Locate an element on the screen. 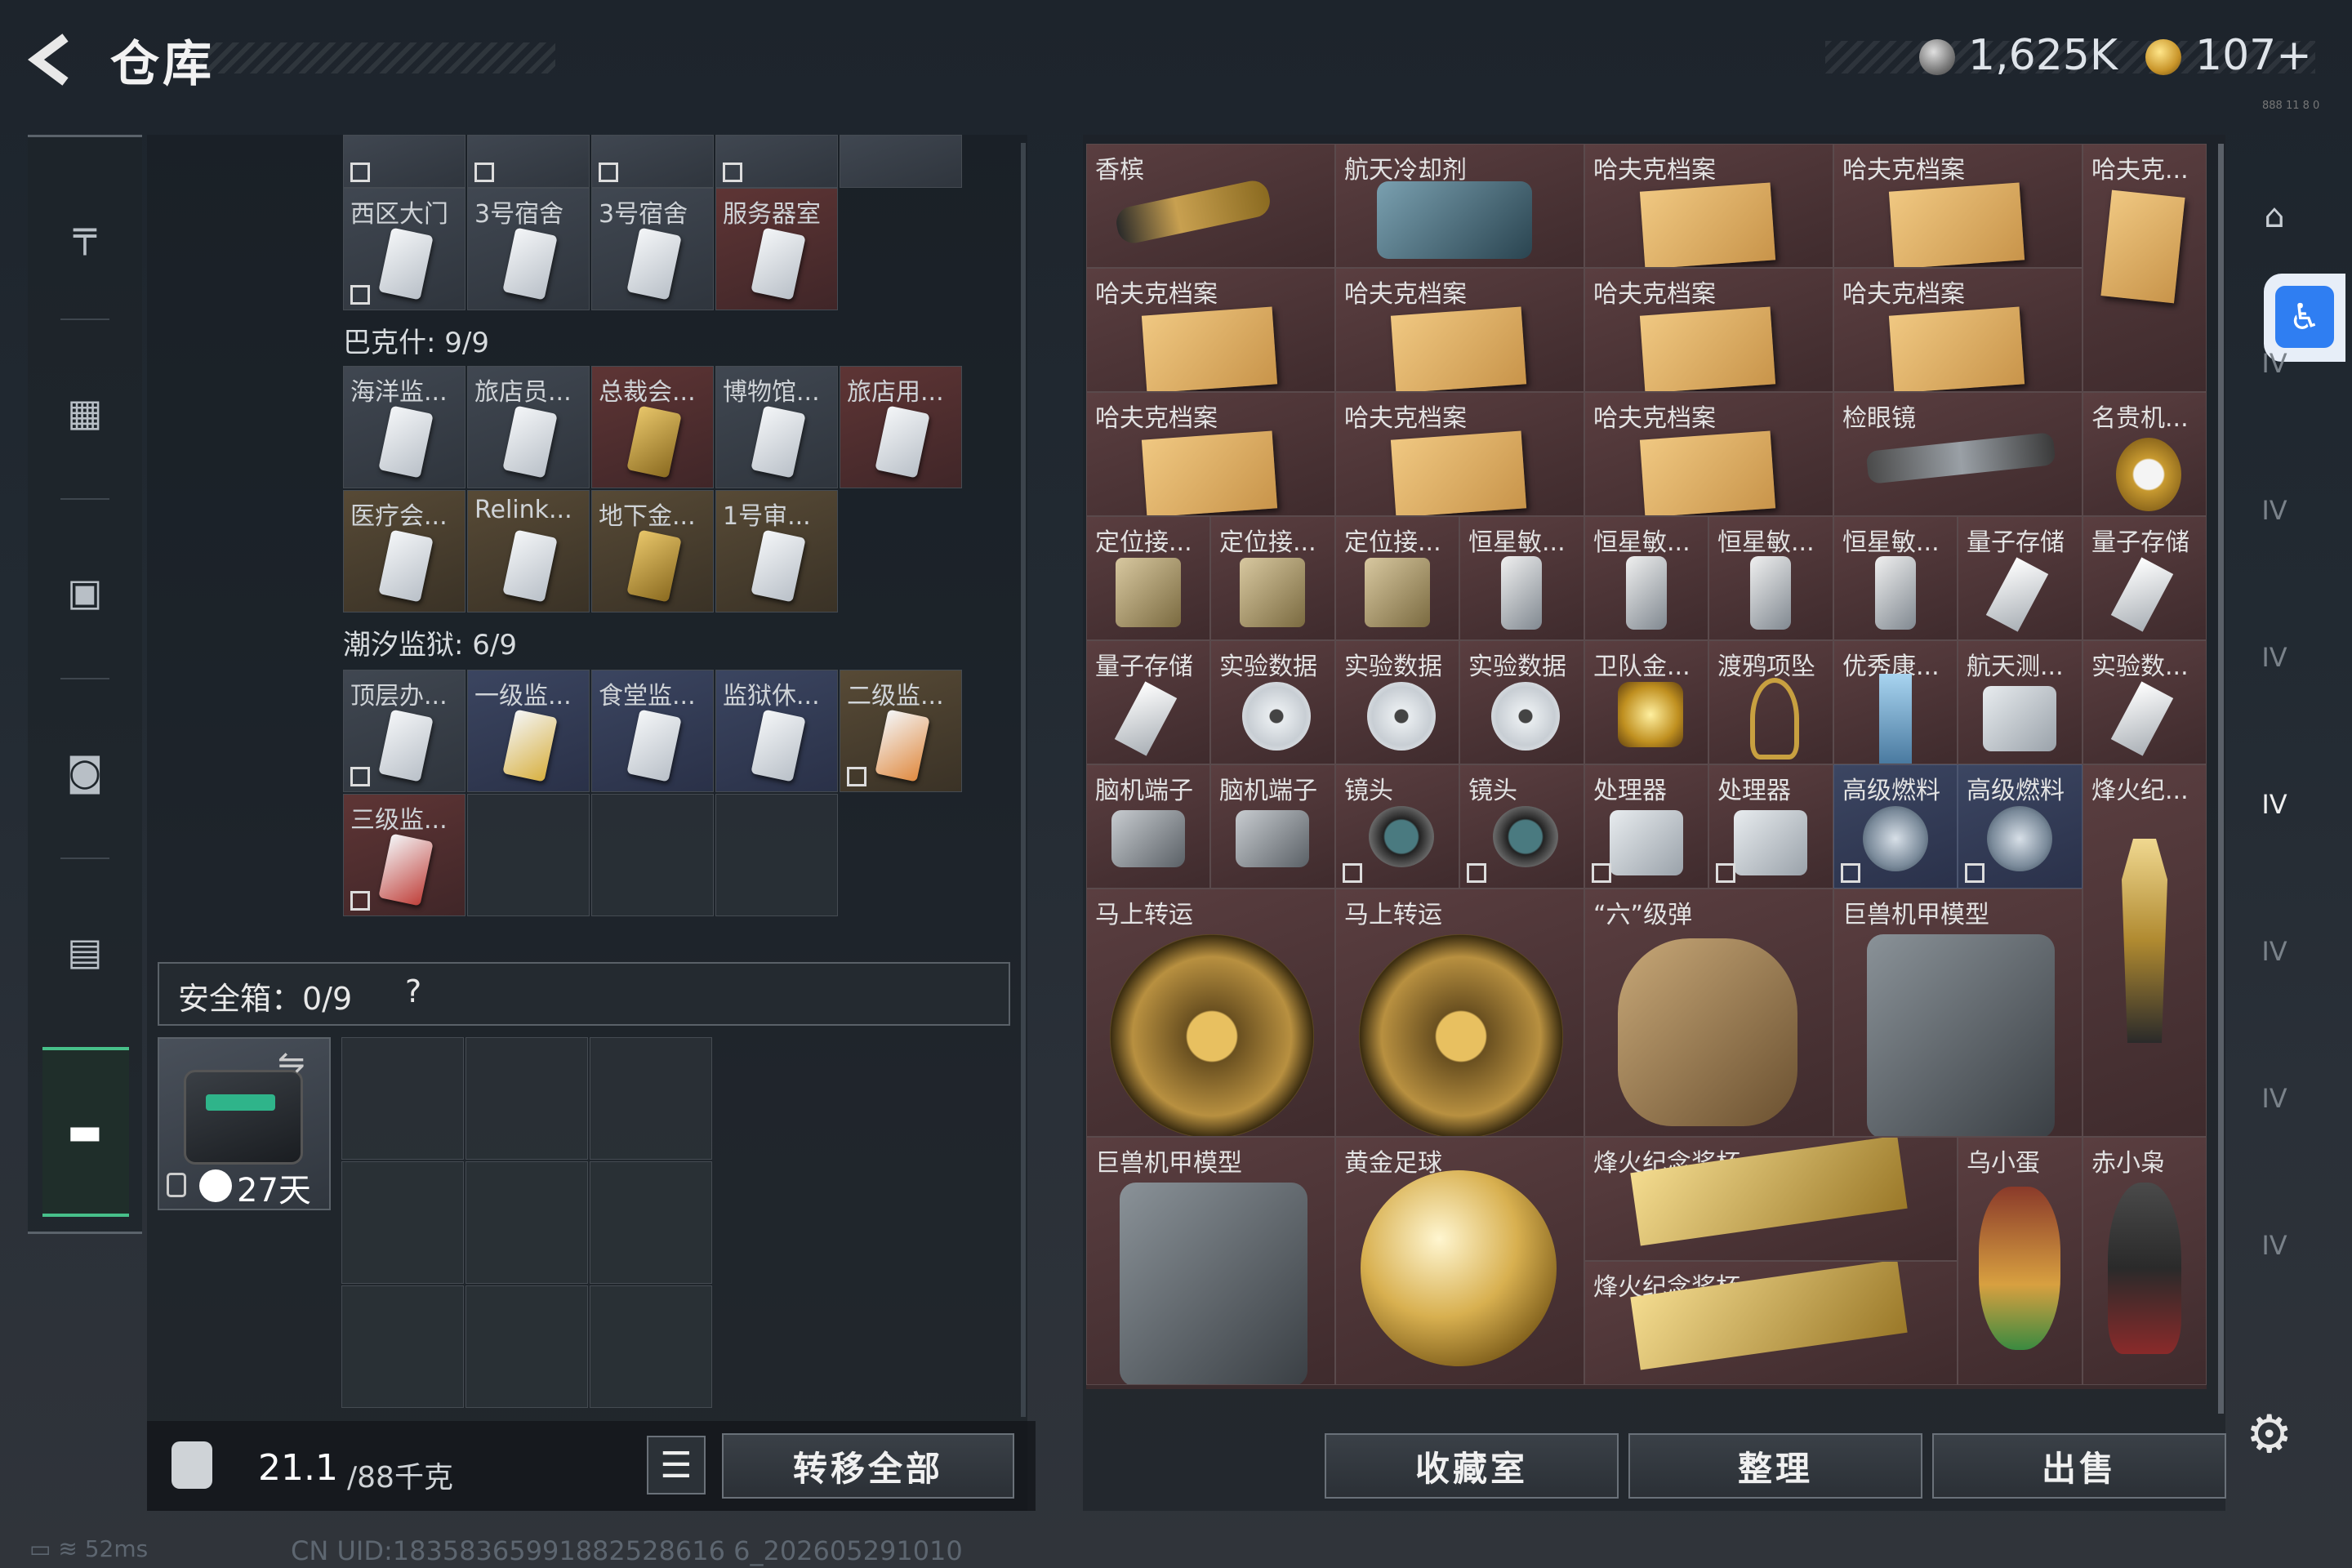  item-fortune-wheel: 马上转运 is located at coordinates (1459, 1013).